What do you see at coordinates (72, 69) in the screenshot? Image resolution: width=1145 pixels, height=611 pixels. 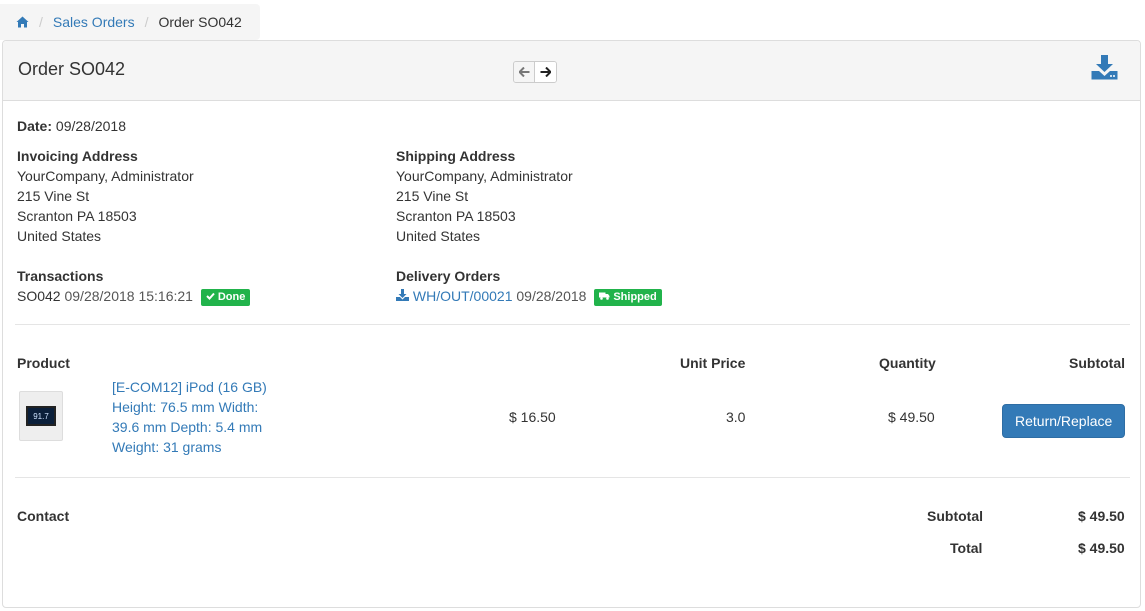 I see `page-title: Order SO042` at bounding box center [72, 69].